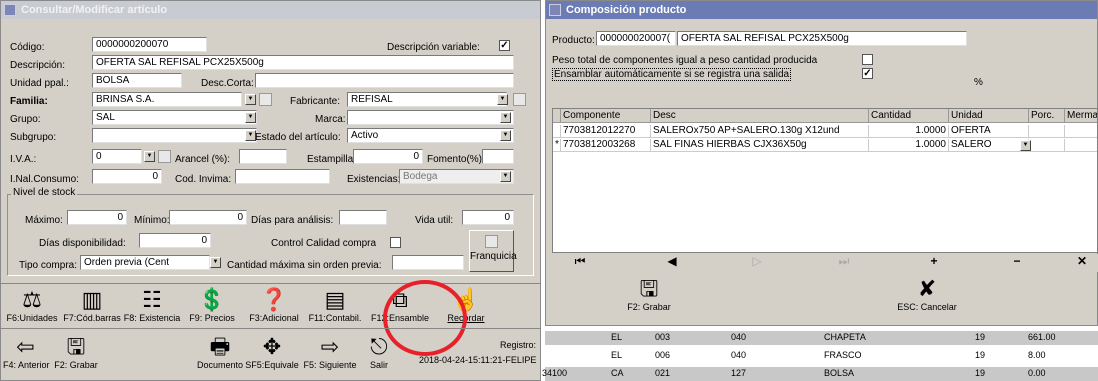 The height and width of the screenshot is (381, 1098). What do you see at coordinates (152, 220) in the screenshot?
I see `minimo-label: Mínimo:` at bounding box center [152, 220].